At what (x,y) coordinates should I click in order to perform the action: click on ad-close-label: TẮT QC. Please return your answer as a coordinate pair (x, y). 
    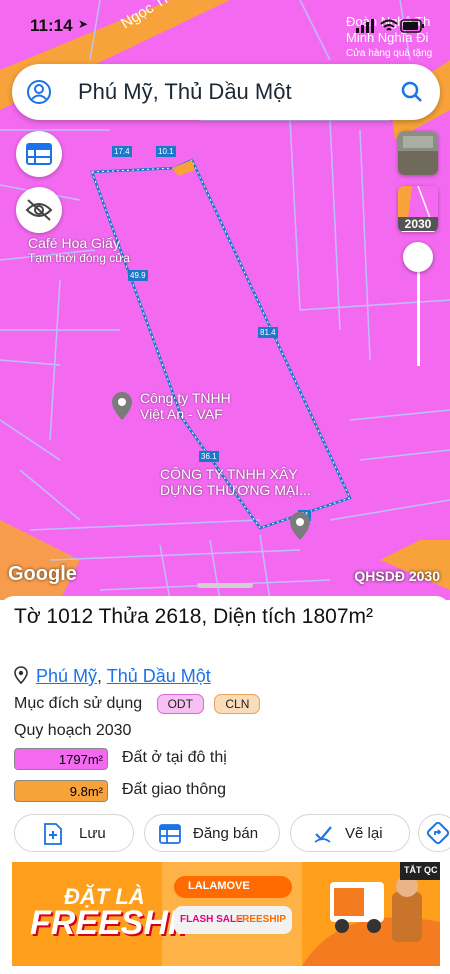
    Looking at the image, I should click on (421, 870).